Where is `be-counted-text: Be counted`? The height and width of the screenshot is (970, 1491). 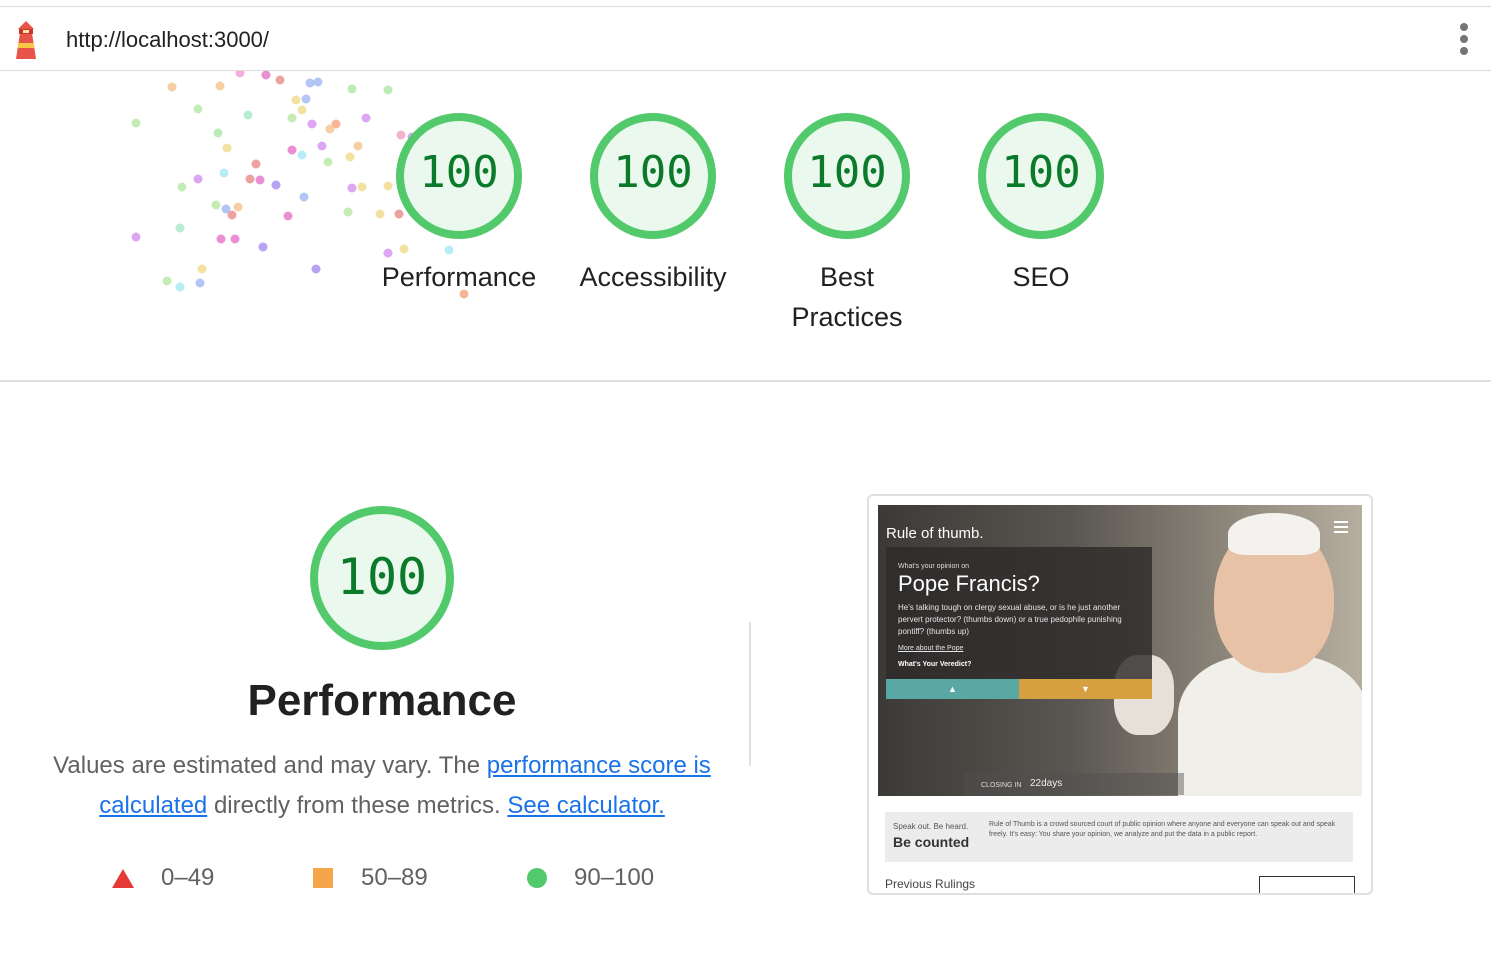
be-counted-text: Be counted is located at coordinates (931, 842).